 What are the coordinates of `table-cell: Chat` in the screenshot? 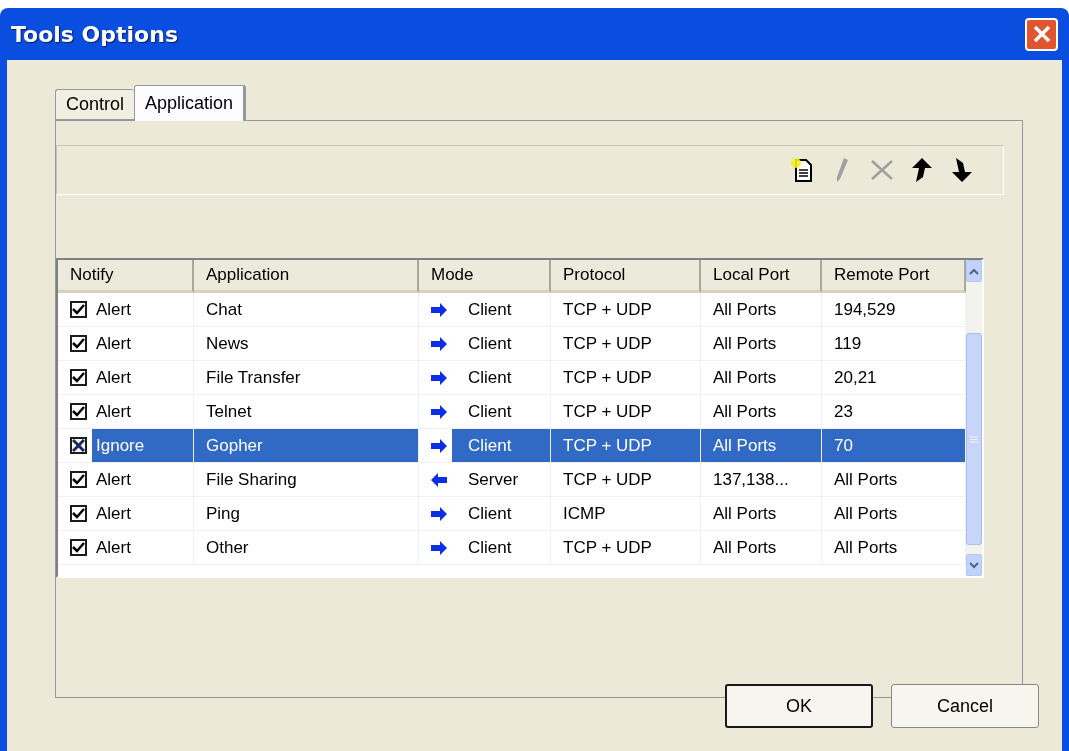 It's located at (306, 310).